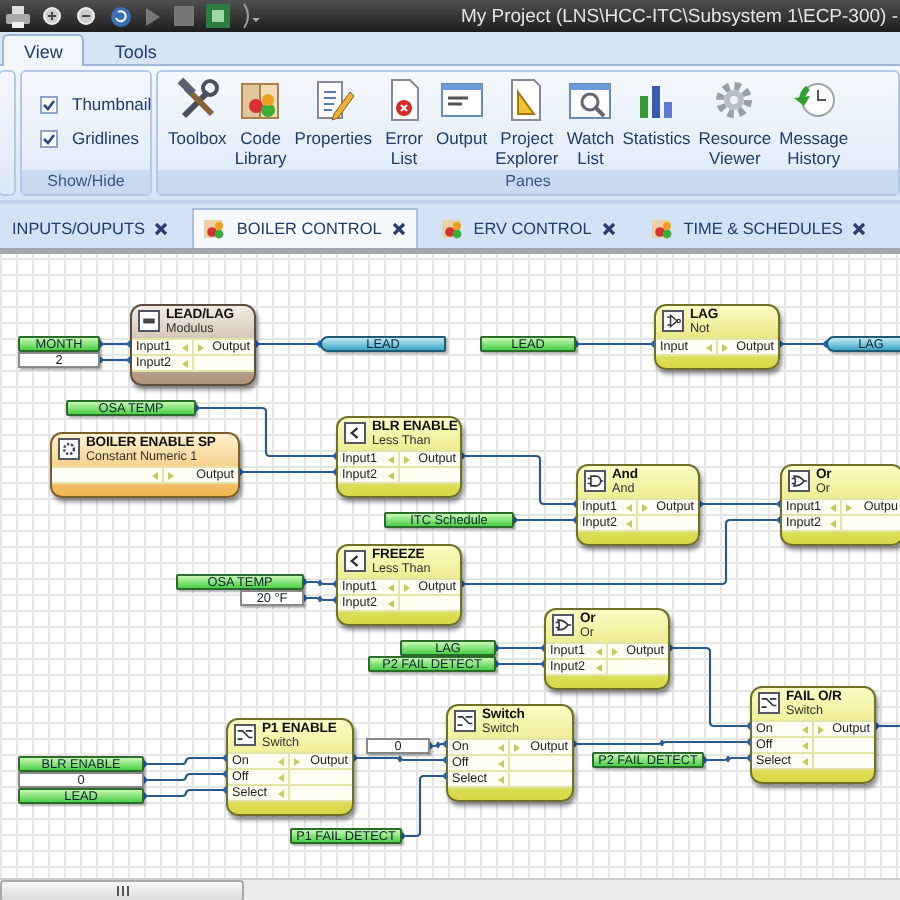  Describe the element at coordinates (53, 16) in the screenshot. I see `zoom-in-icon` at that location.